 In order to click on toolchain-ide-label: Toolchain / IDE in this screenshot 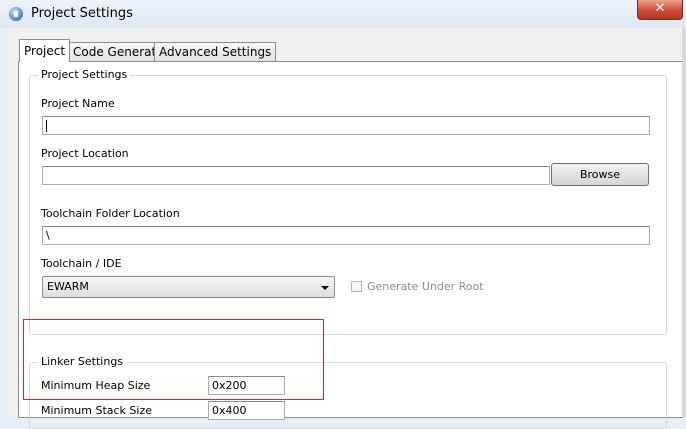, I will do `click(81, 263)`.